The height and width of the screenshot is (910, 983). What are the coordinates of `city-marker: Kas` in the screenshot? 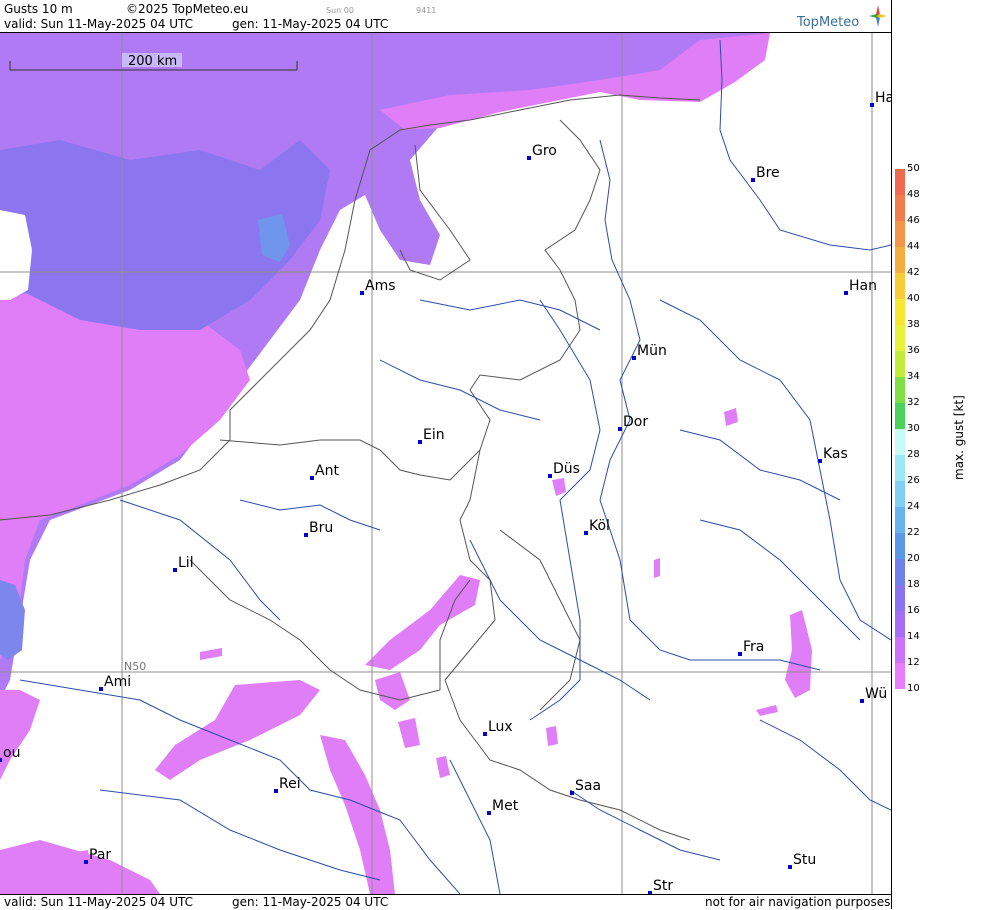 It's located at (833, 454).